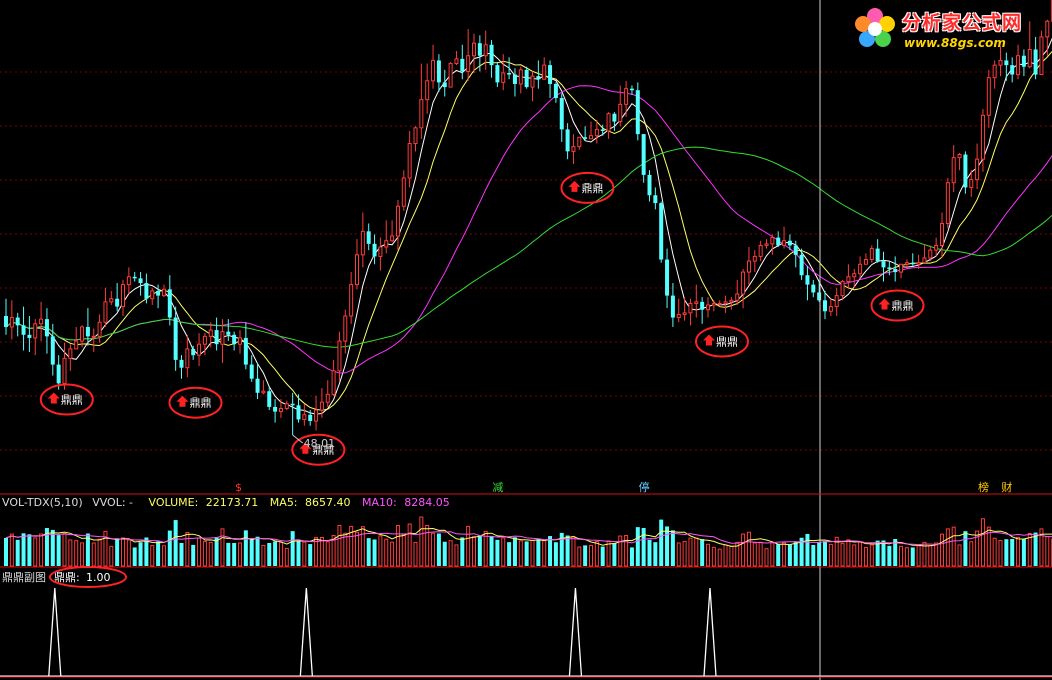 The height and width of the screenshot is (680, 1052). I want to click on volume-value: 22173.71, so click(232, 502).